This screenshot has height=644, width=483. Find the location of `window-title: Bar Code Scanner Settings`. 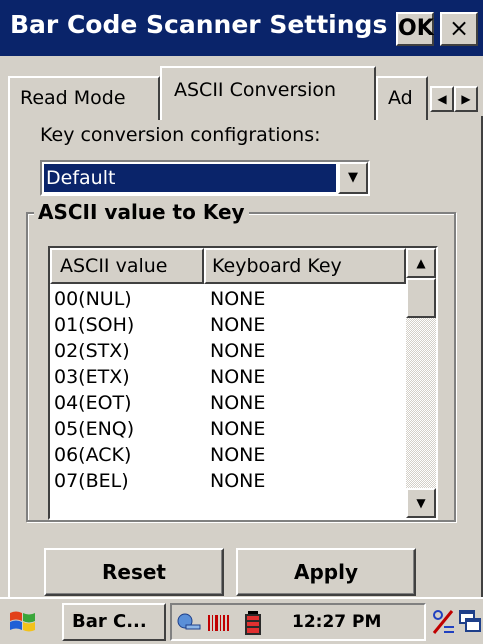

window-title: Bar Code Scanner Settings is located at coordinates (199, 24).